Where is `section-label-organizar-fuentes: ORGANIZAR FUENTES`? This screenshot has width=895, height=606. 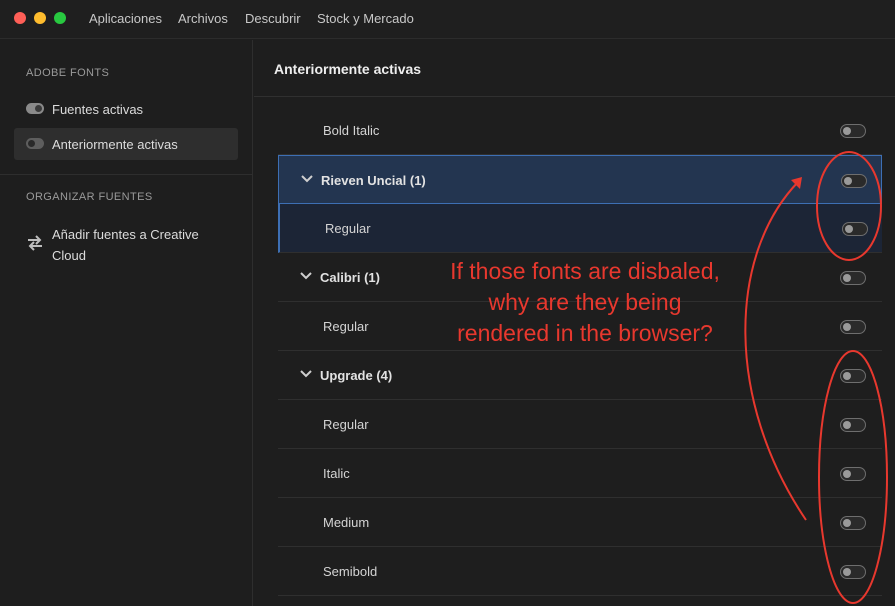
section-label-organizar-fuentes: ORGANIZAR FUENTES is located at coordinates (89, 197).